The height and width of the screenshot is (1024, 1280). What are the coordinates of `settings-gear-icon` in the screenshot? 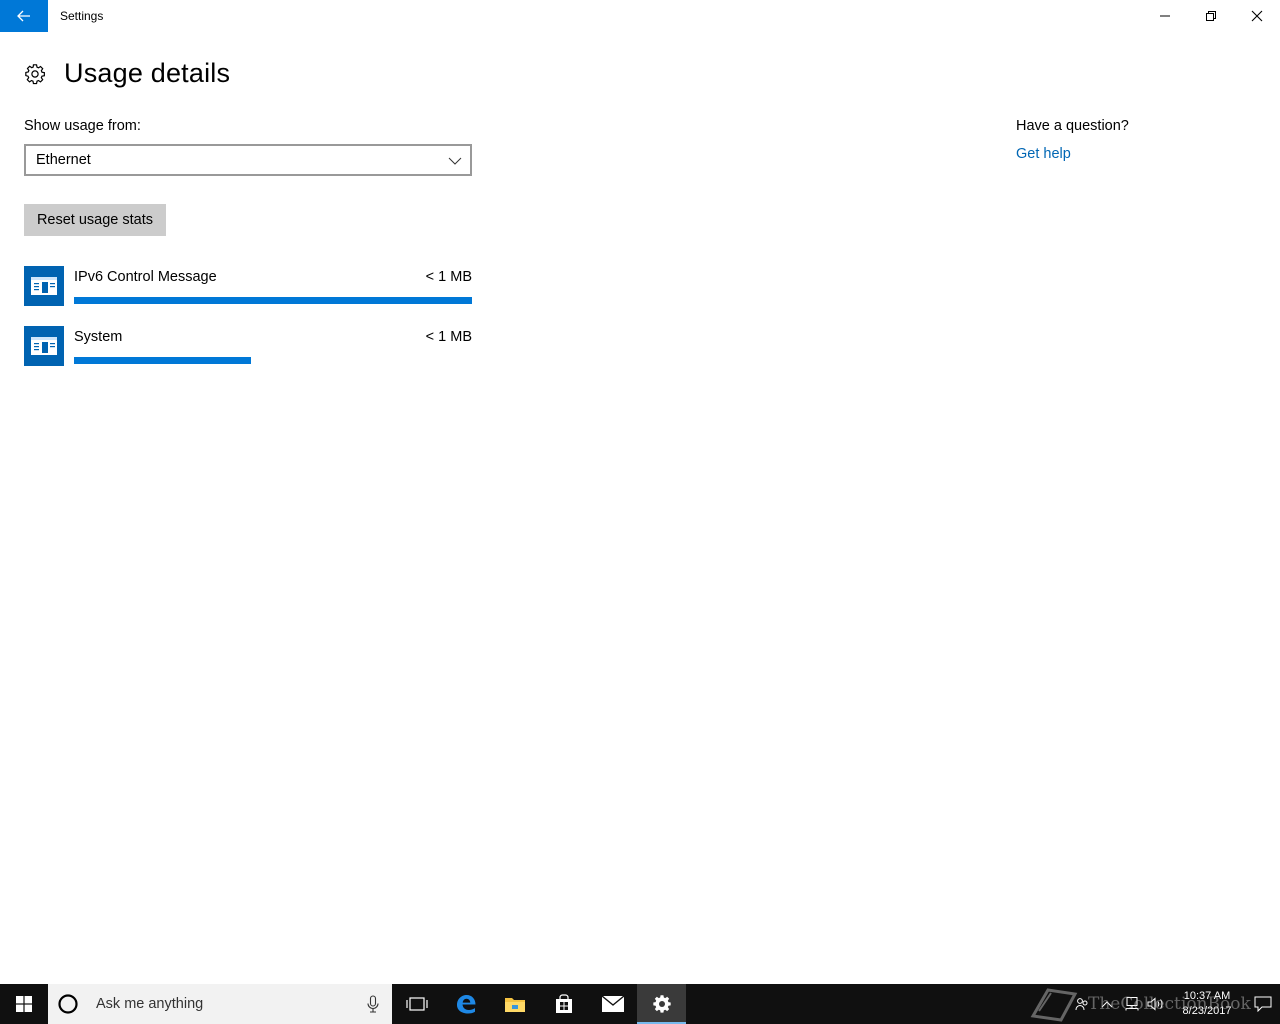 It's located at (661, 1004).